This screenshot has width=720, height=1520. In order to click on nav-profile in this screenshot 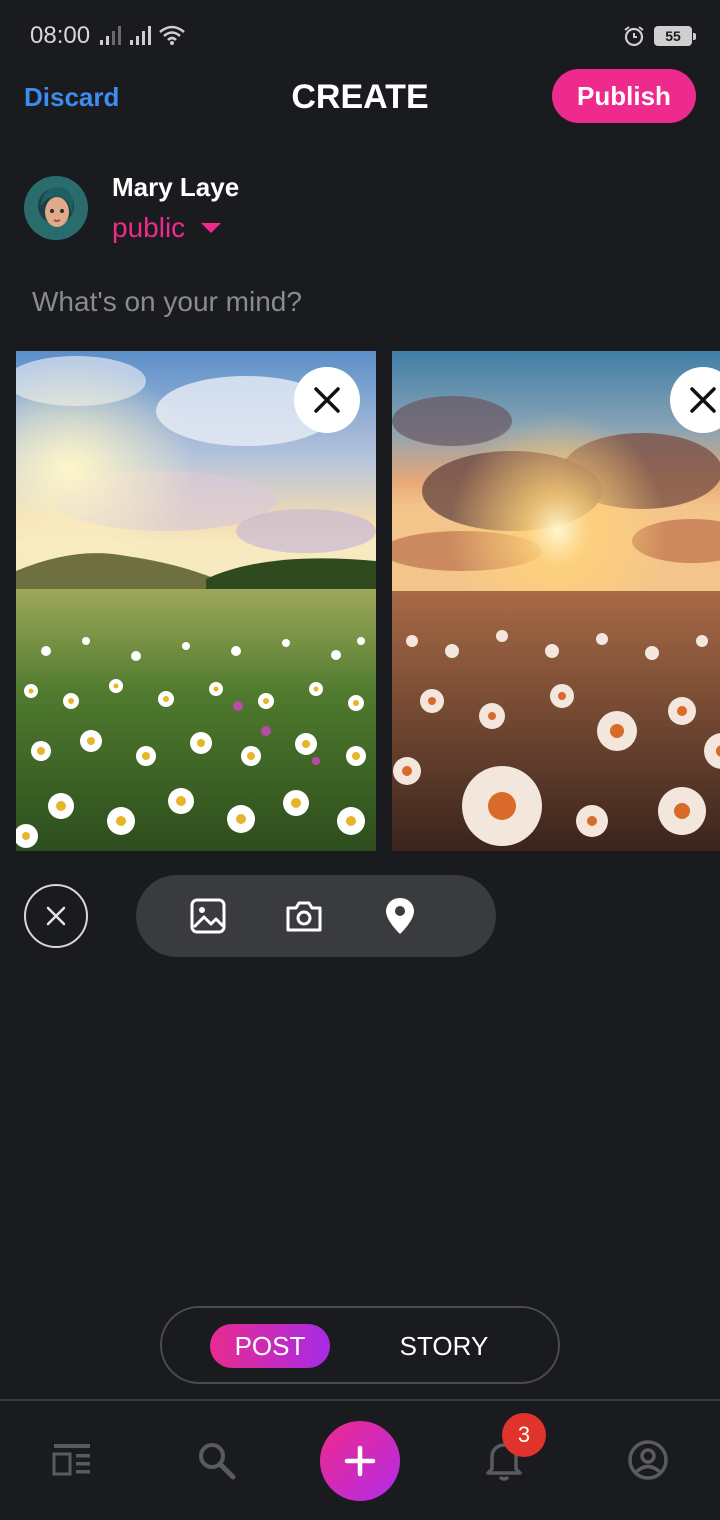, I will do `click(648, 1460)`.